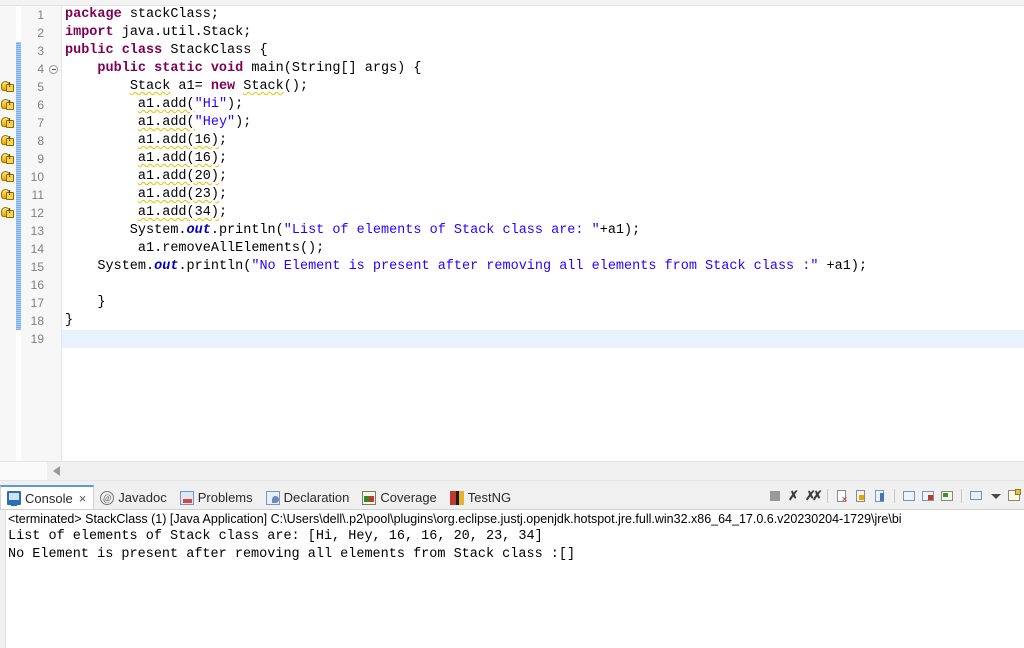 The image size is (1024, 648). I want to click on remove-all-terminated-button: ✗✗, so click(814, 496).